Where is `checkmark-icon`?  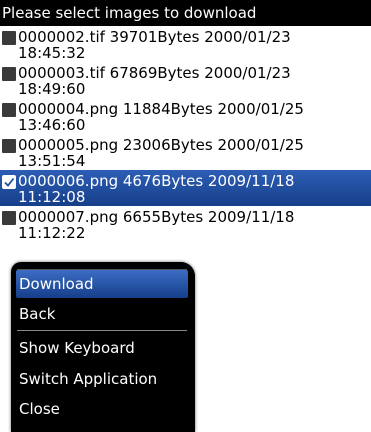
checkmark-icon is located at coordinates (9, 182).